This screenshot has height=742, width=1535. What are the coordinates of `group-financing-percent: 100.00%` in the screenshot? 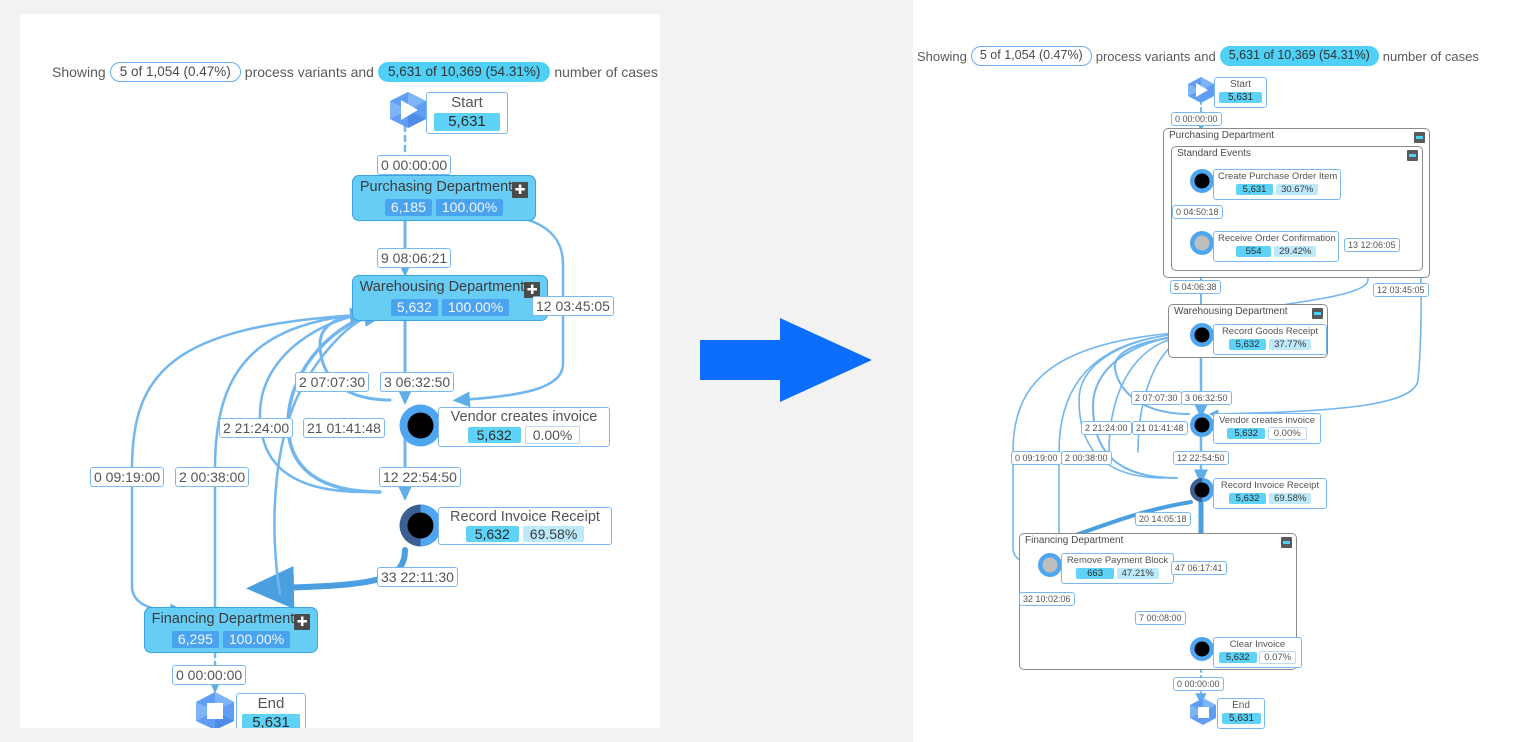 It's located at (256, 639).